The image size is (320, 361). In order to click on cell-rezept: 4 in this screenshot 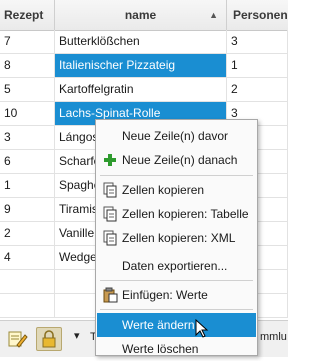, I will do `click(27, 257)`.